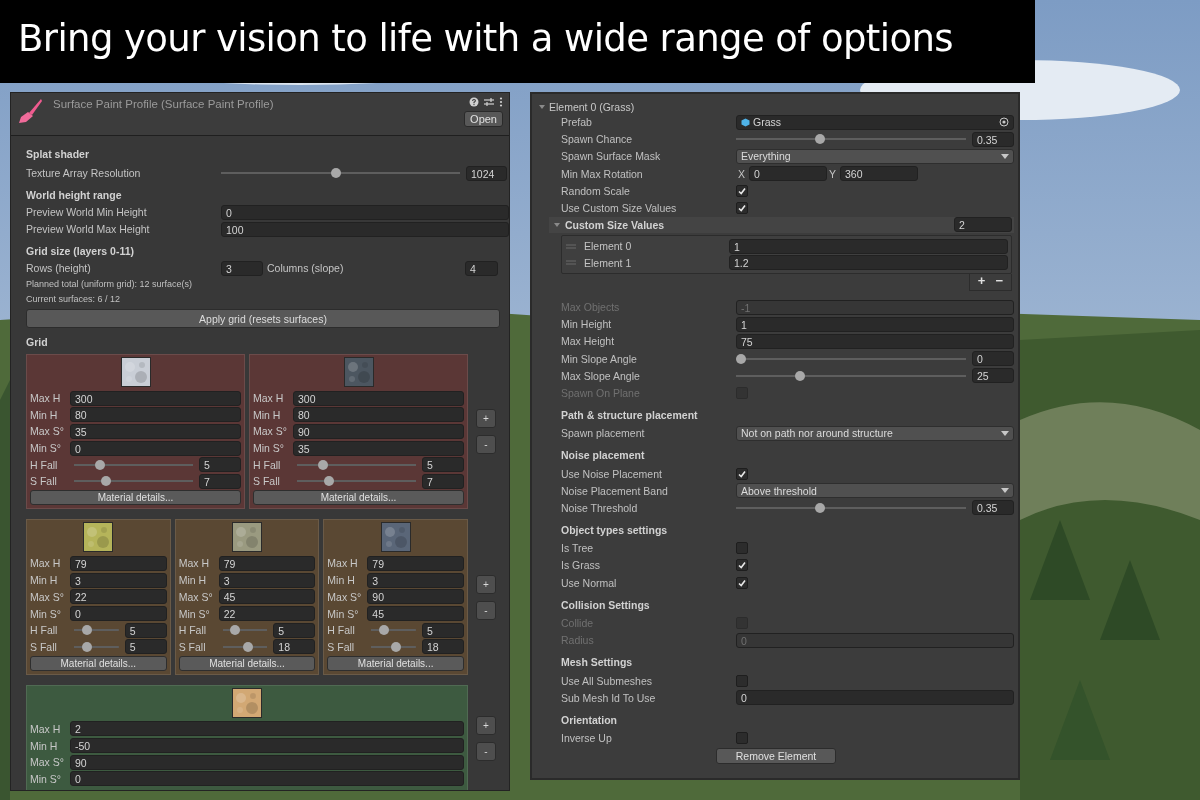 This screenshot has height=800, width=1200. Describe the element at coordinates (345, 596) in the screenshot. I see `field-label: Max S°` at that location.